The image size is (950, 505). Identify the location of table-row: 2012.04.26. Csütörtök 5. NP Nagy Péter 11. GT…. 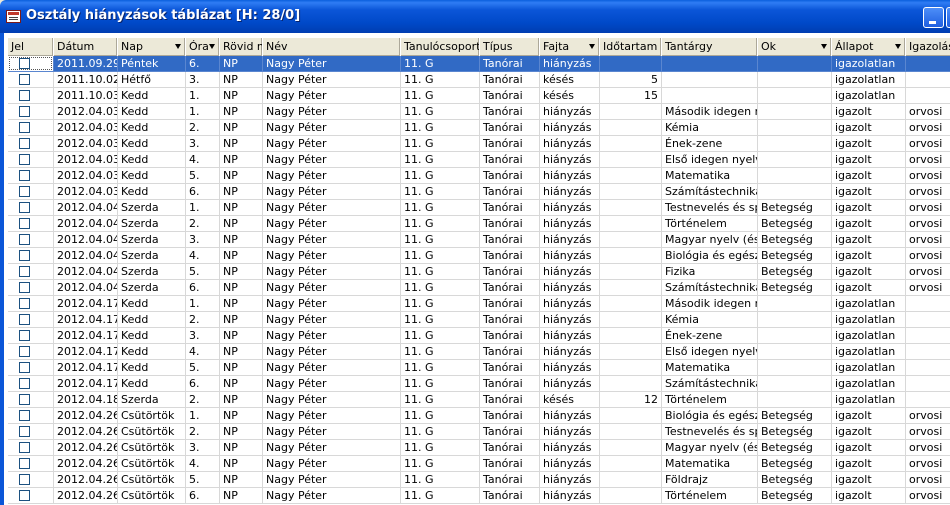
(479, 480).